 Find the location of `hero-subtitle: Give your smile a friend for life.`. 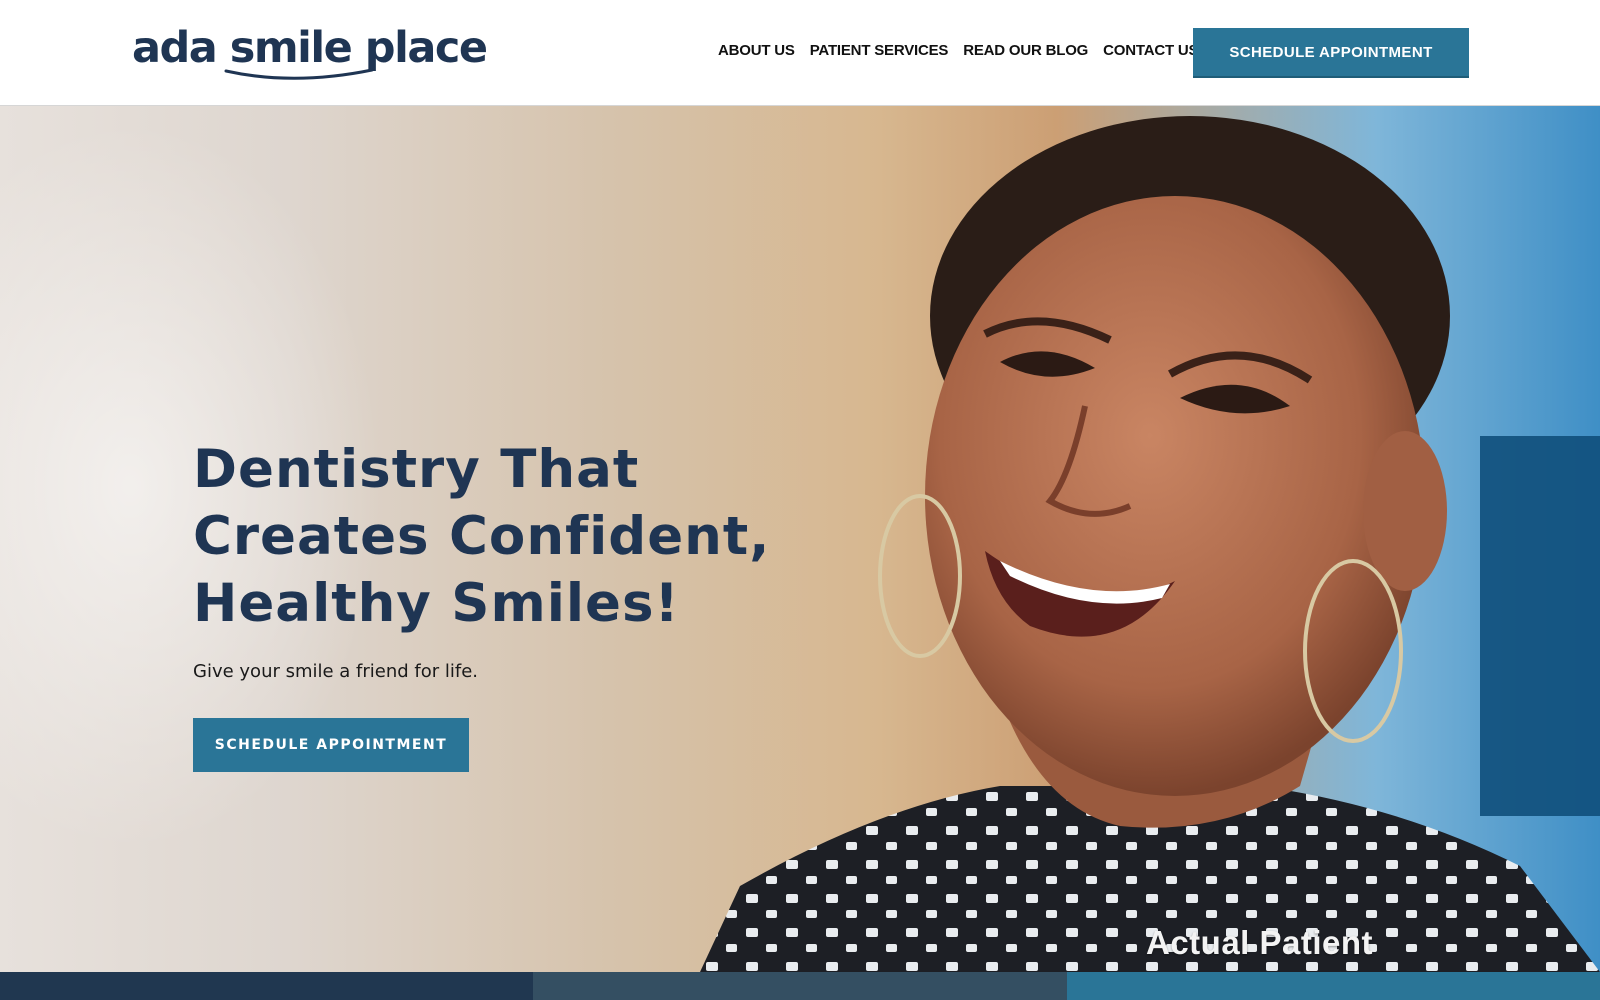

hero-subtitle: Give your smile a friend for life. is located at coordinates (336, 671).